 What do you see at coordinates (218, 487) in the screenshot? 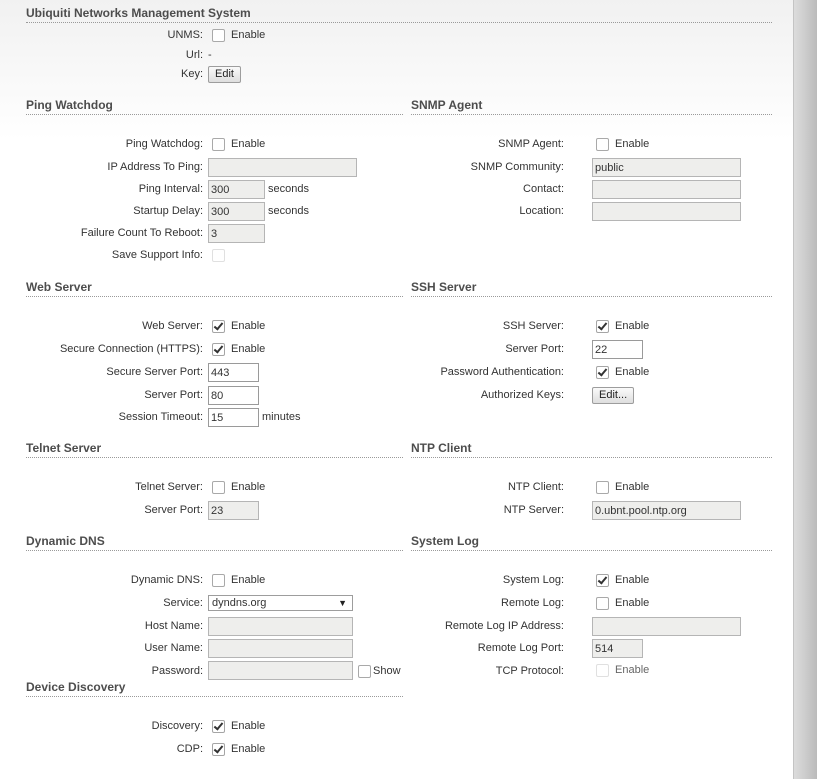
I see `telnet-server-enable-checkbox` at bounding box center [218, 487].